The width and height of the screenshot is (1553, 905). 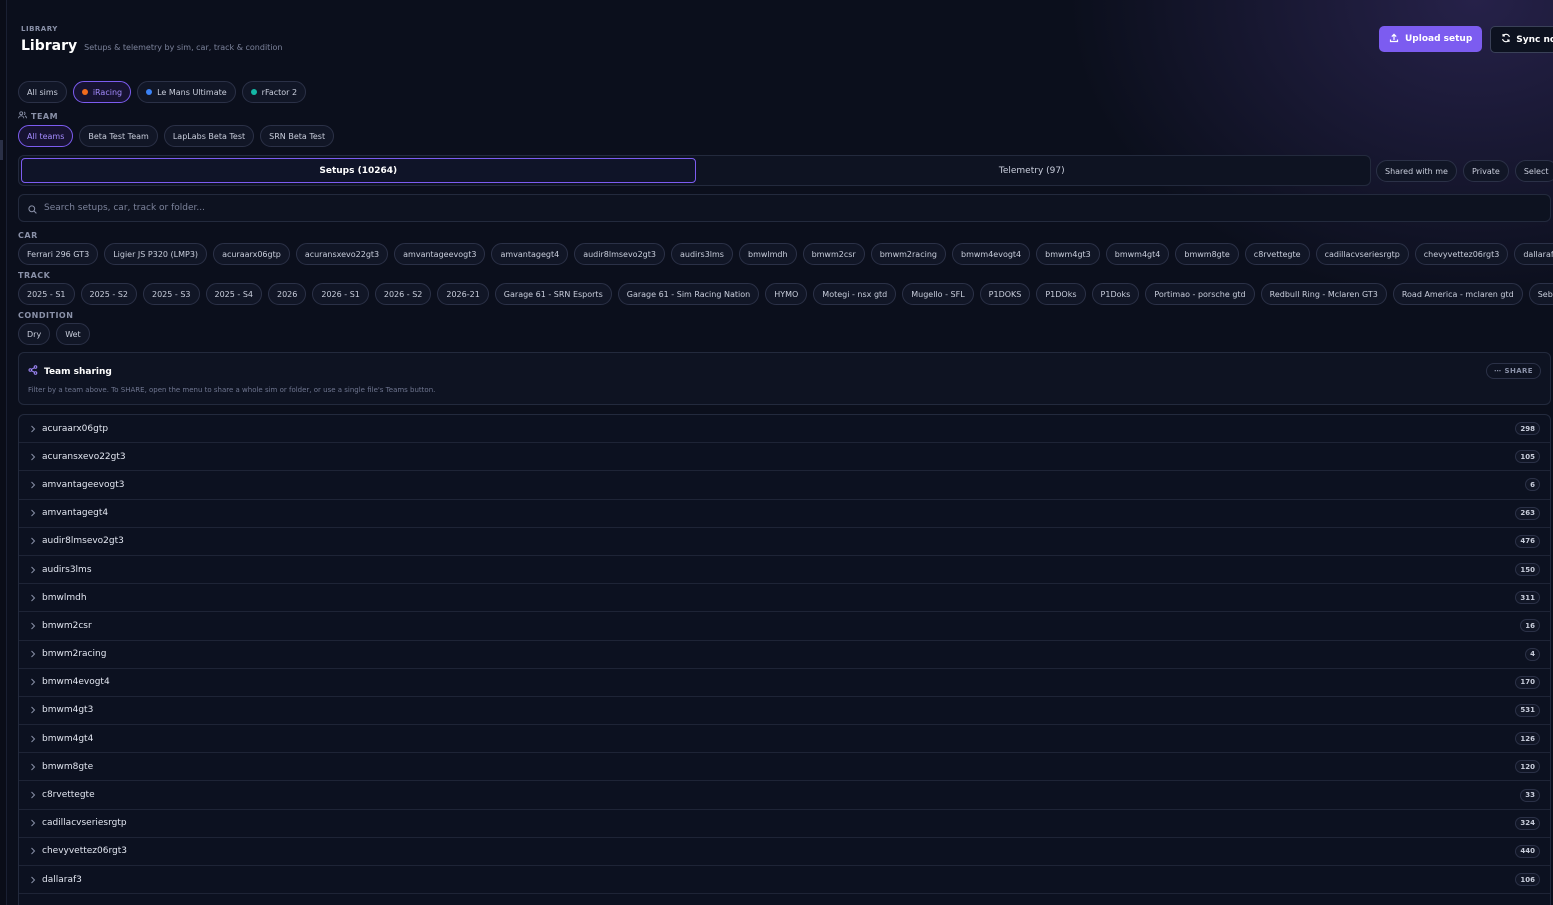 What do you see at coordinates (908, 254) in the screenshot?
I see `car-chip: bmwm2racing` at bounding box center [908, 254].